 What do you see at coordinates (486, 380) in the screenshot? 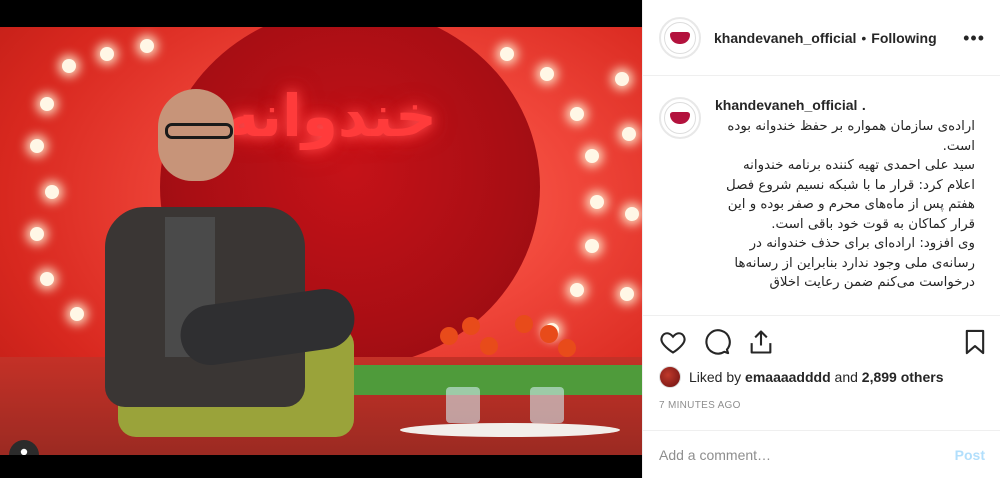
I see `stage-green-band` at bounding box center [486, 380].